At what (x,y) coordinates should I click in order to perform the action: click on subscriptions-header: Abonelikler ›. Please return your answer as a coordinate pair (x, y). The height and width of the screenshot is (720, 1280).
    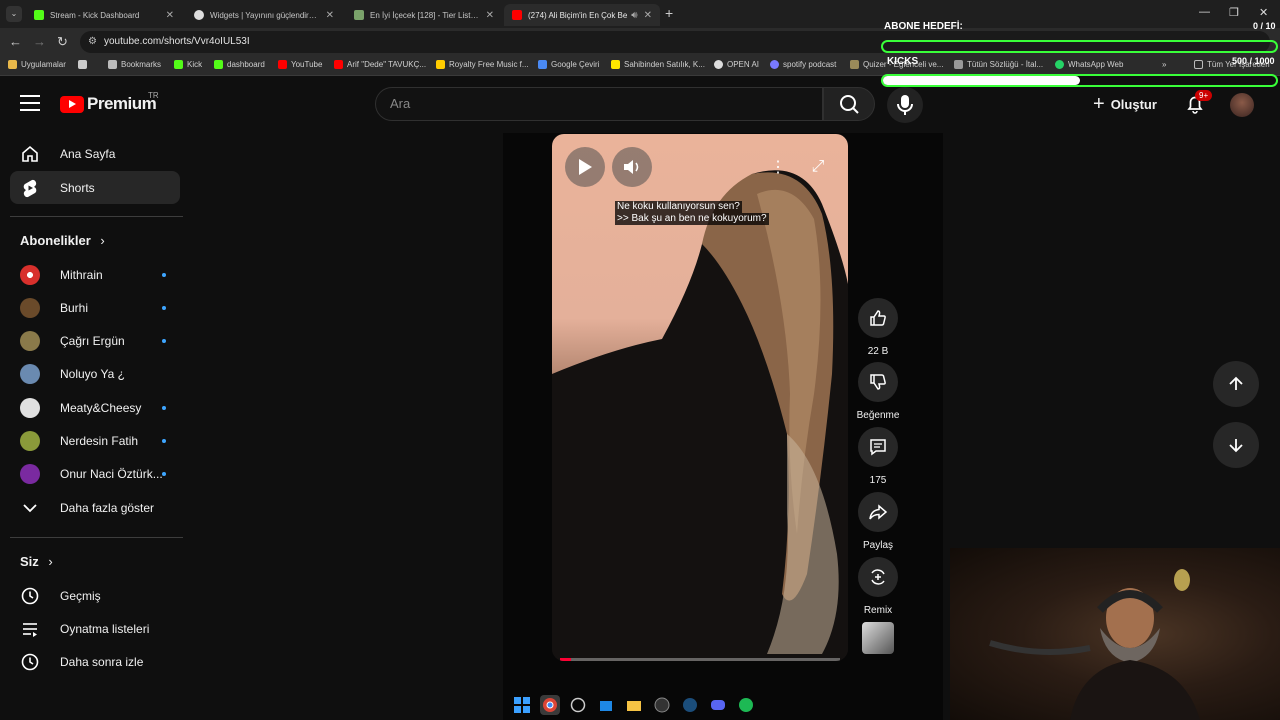
    Looking at the image, I should click on (62, 240).